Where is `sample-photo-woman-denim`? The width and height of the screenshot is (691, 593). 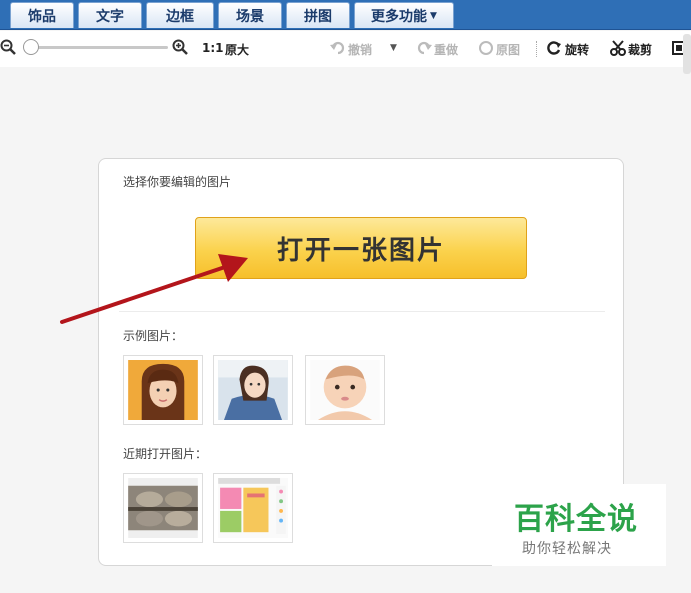 sample-photo-woman-denim is located at coordinates (253, 390).